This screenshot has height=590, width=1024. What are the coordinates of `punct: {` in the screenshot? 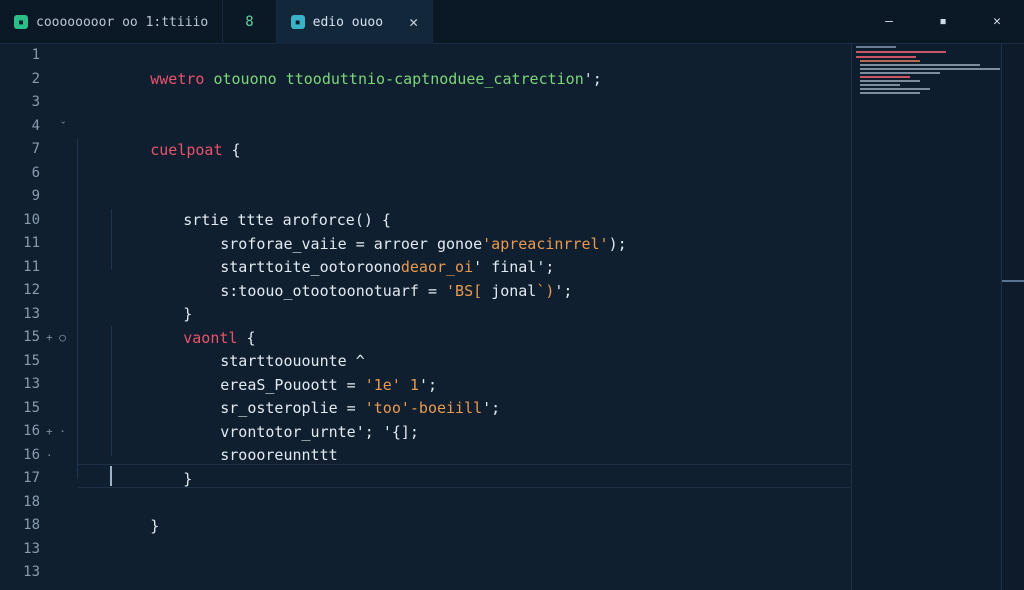 It's located at (231, 149).